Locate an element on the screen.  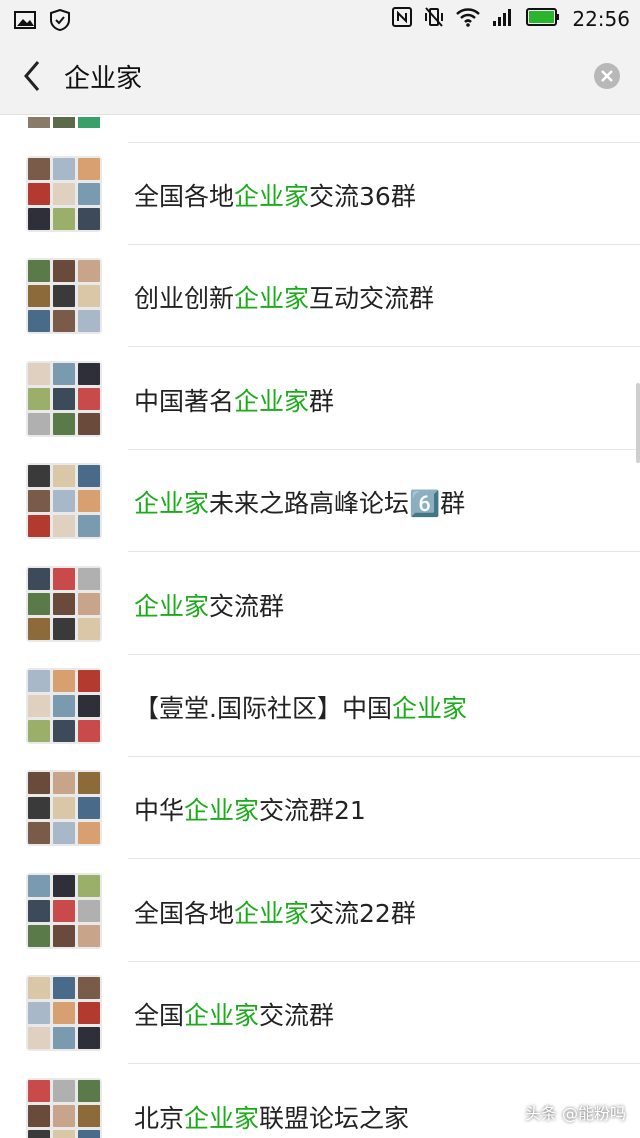
clear-search-button is located at coordinates (607, 76).